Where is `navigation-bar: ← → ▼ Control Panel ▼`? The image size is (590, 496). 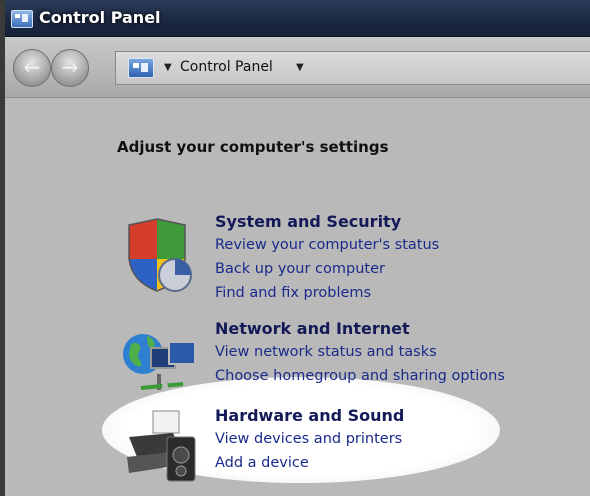
navigation-bar: ← → ▼ Control Panel ▼ is located at coordinates (297, 67).